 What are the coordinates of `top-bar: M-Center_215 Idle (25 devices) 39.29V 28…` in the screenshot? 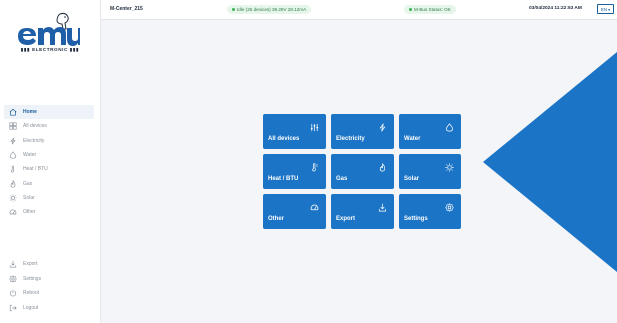 It's located at (359, 10).